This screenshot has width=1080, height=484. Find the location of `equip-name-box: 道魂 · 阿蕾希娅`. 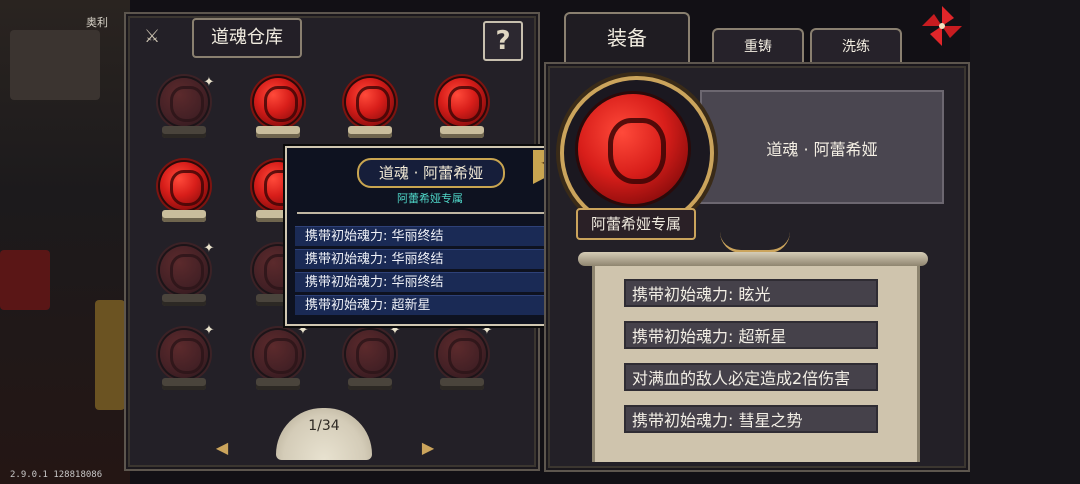

equip-name-box: 道魂 · 阿蕾希娅 is located at coordinates (822, 147).